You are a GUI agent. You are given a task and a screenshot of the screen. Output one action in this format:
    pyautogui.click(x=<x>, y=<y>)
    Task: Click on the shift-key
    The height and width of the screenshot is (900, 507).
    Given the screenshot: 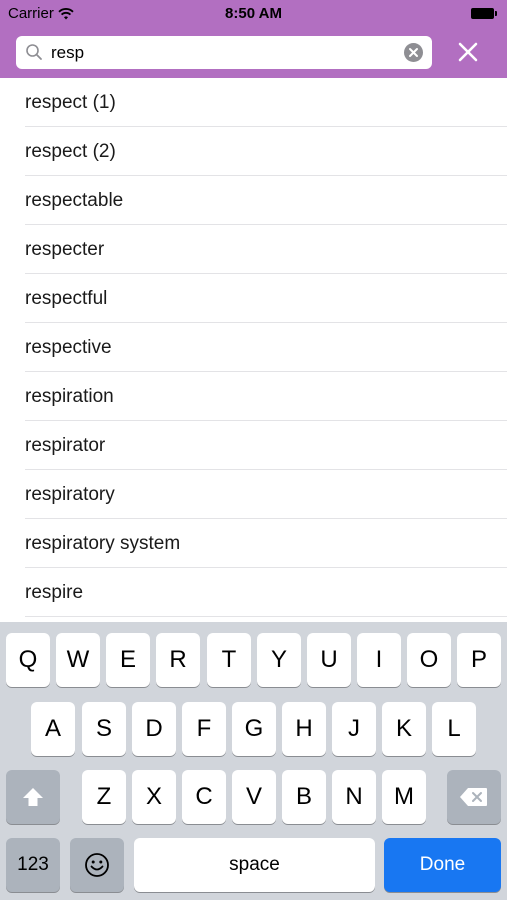 What is the action you would take?
    pyautogui.click(x=33, y=797)
    